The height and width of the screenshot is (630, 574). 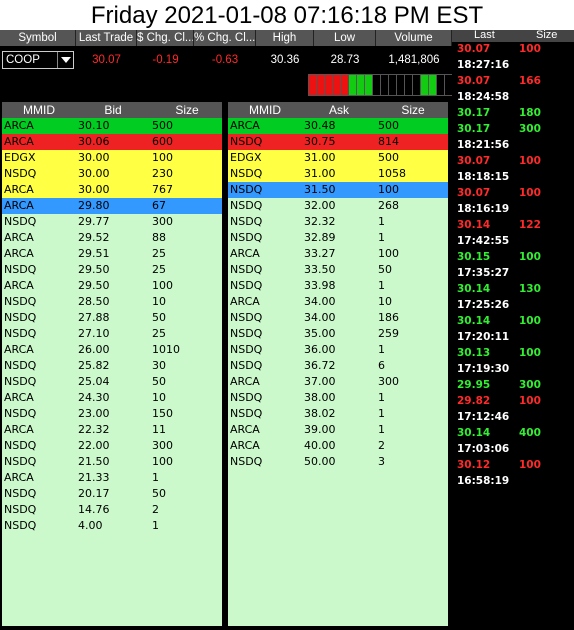 I want to click on column-header-high: High, so click(x=285, y=38).